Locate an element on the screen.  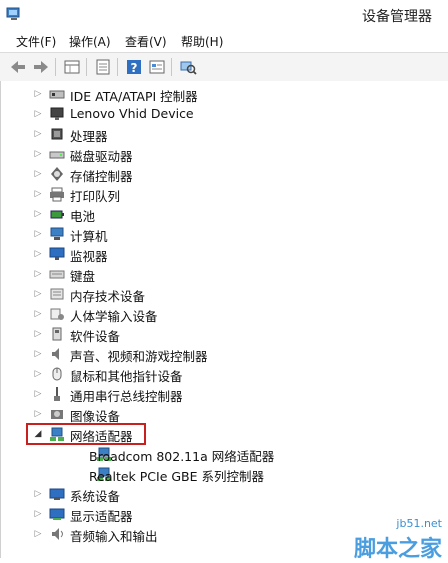
mouse-icon is located at coordinates (57, 374).